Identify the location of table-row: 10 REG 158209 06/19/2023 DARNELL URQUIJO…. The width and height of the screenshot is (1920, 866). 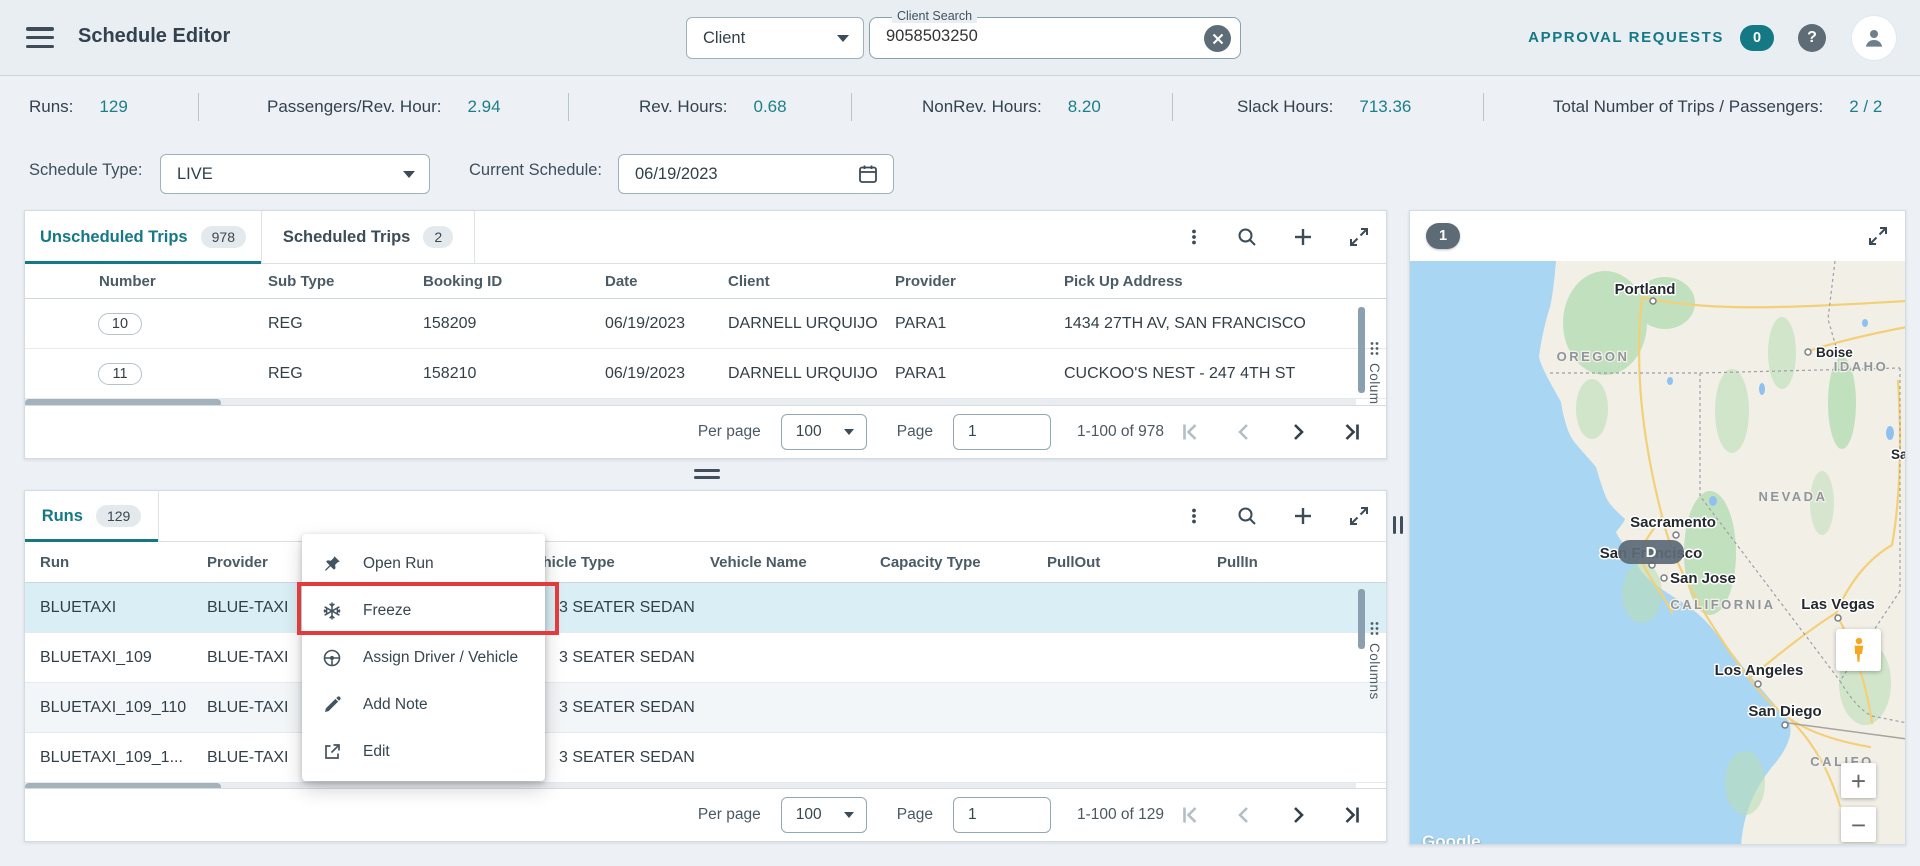
(705, 324).